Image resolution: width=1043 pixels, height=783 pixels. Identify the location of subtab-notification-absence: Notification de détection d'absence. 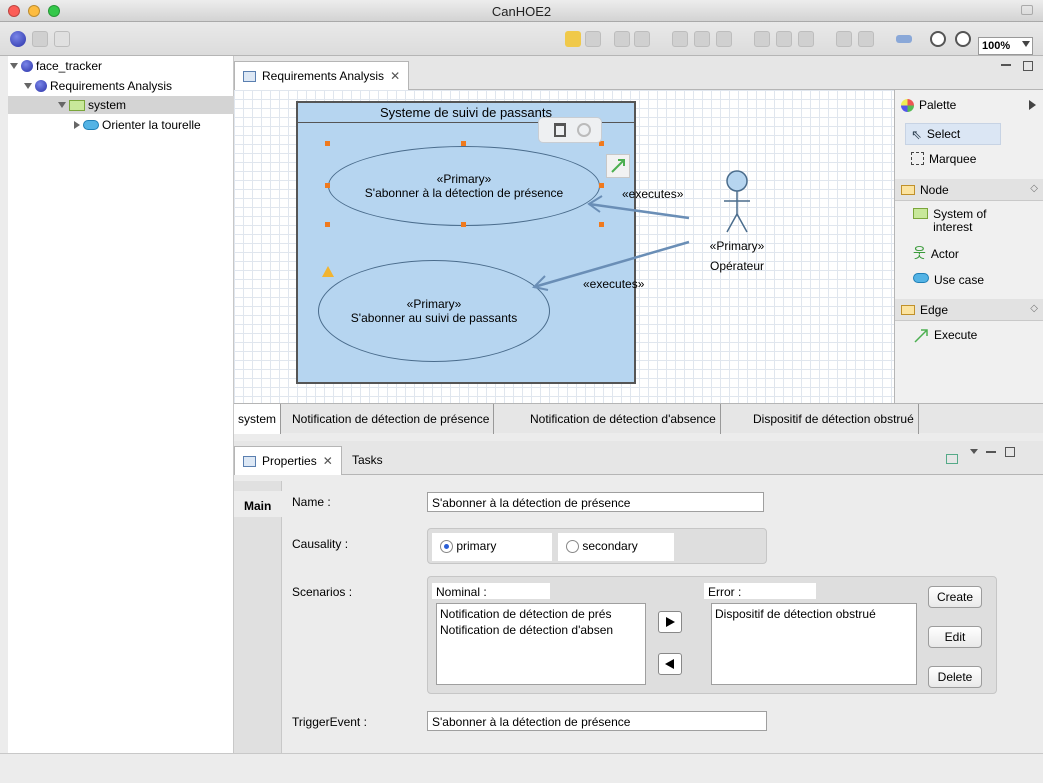
(623, 419).